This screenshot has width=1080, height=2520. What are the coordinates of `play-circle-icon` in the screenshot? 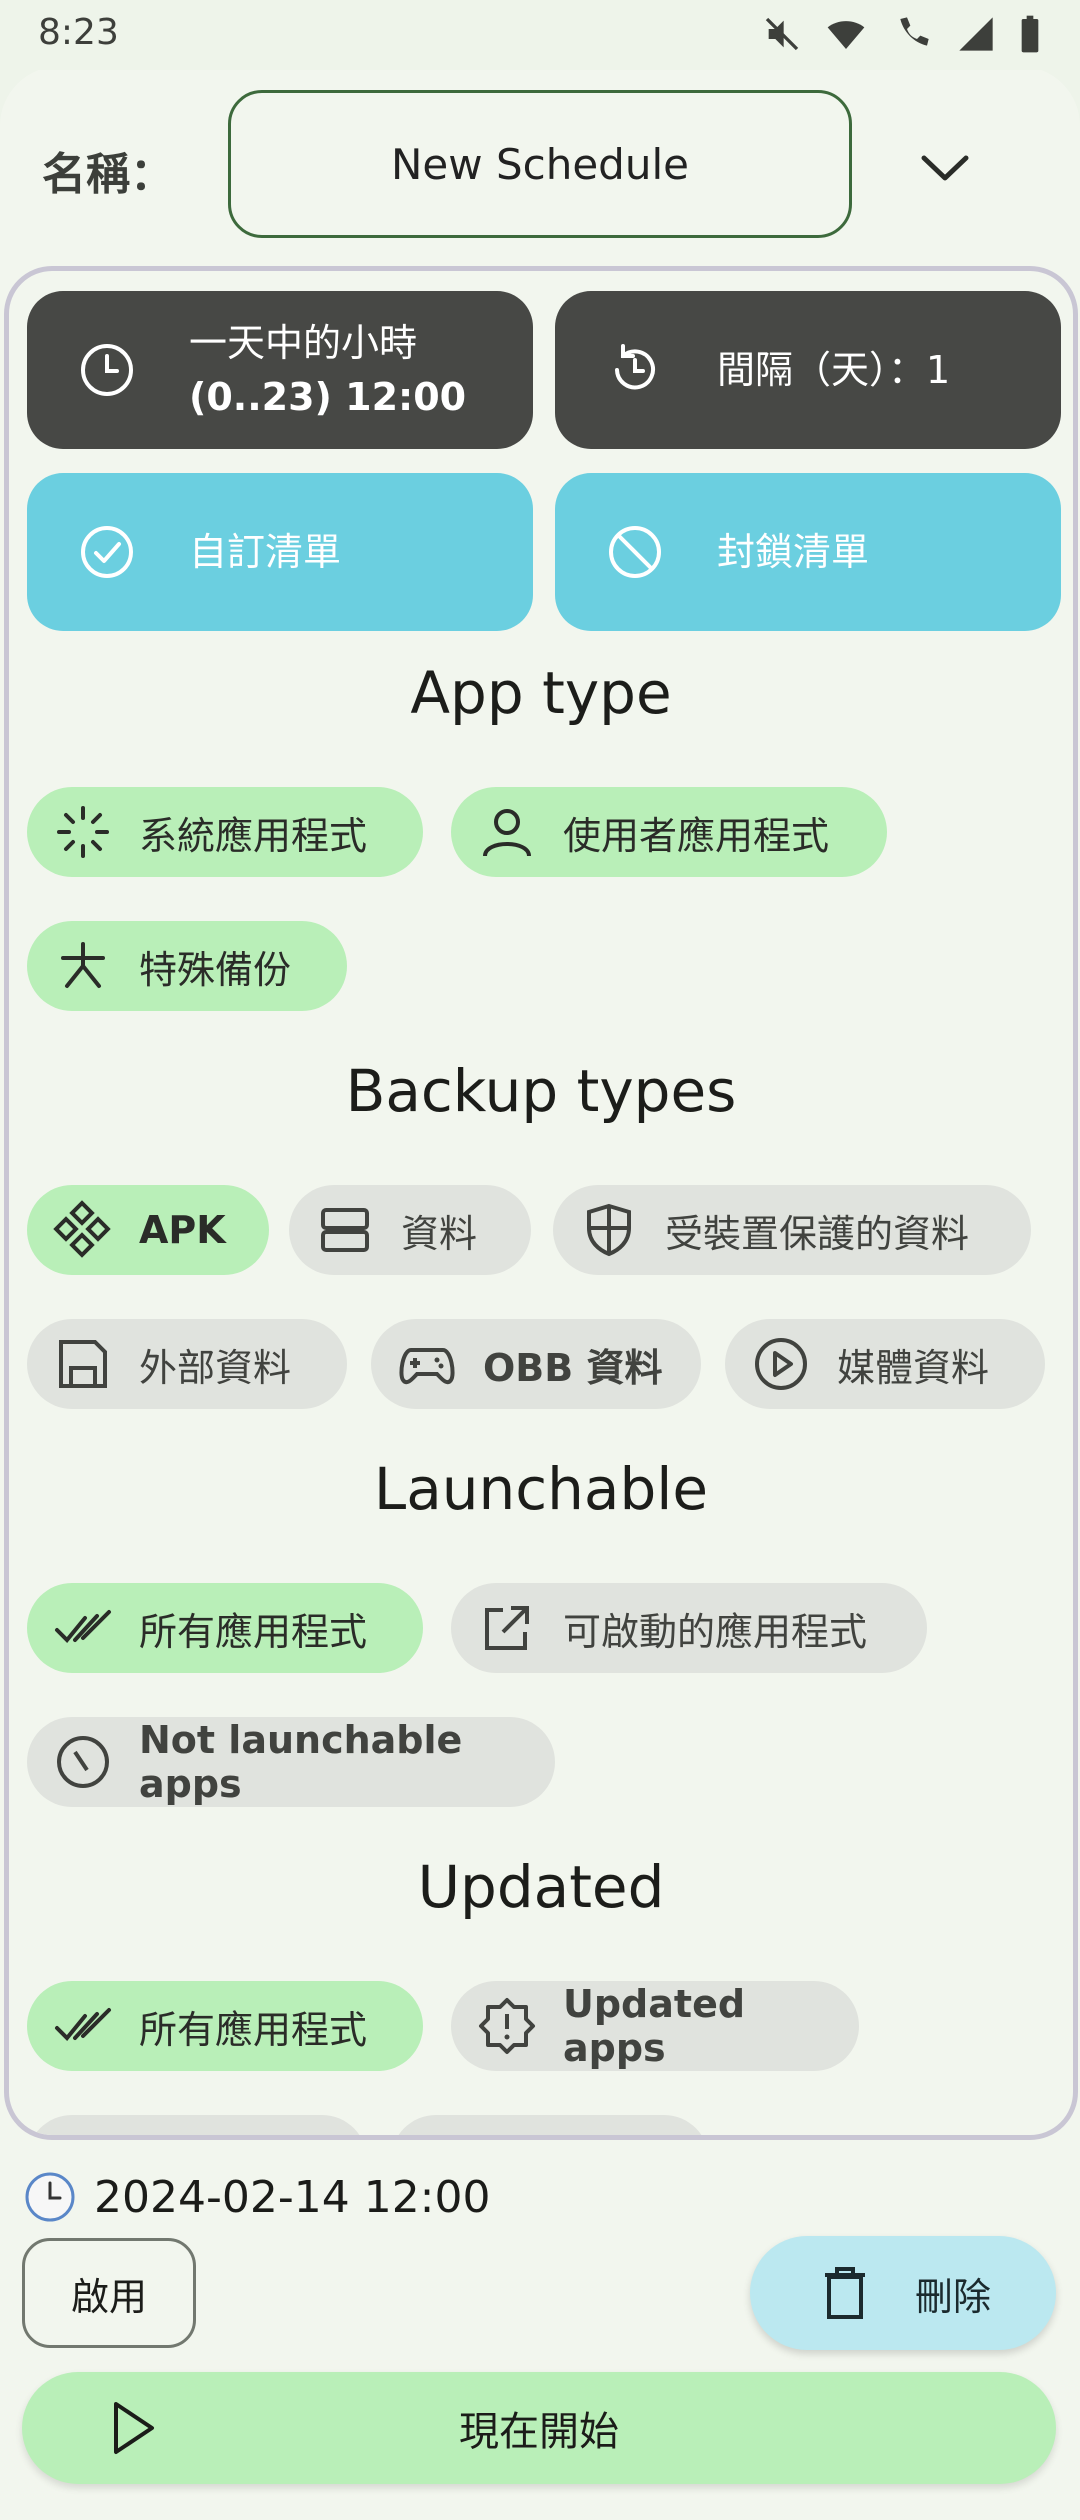 It's located at (781, 1364).